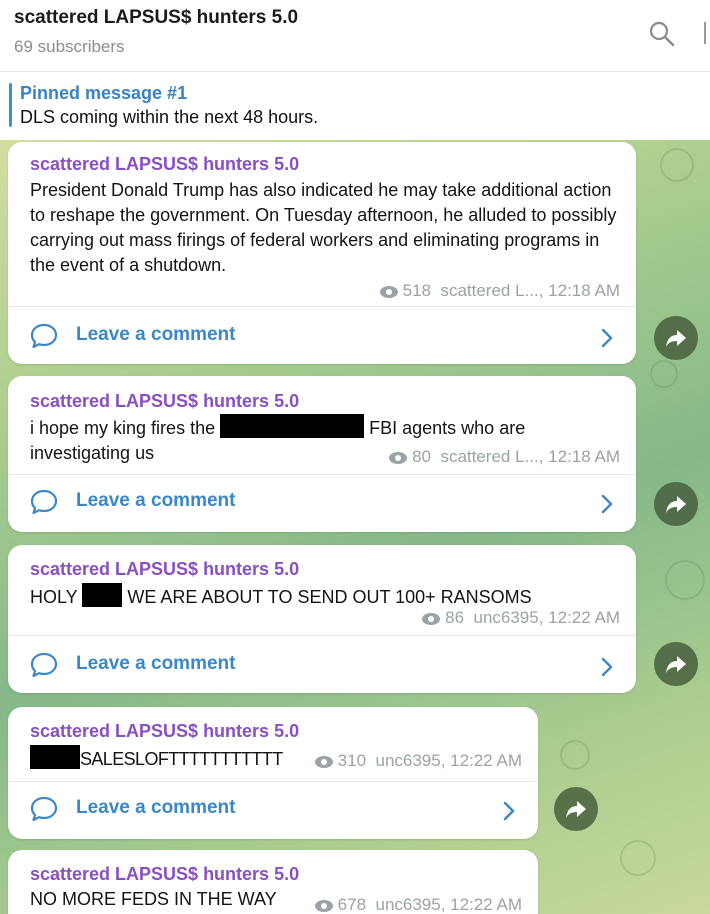 The height and width of the screenshot is (914, 710). Describe the element at coordinates (104, 93) in the screenshot. I see `pinned-message-title: Pinned message #1` at that location.